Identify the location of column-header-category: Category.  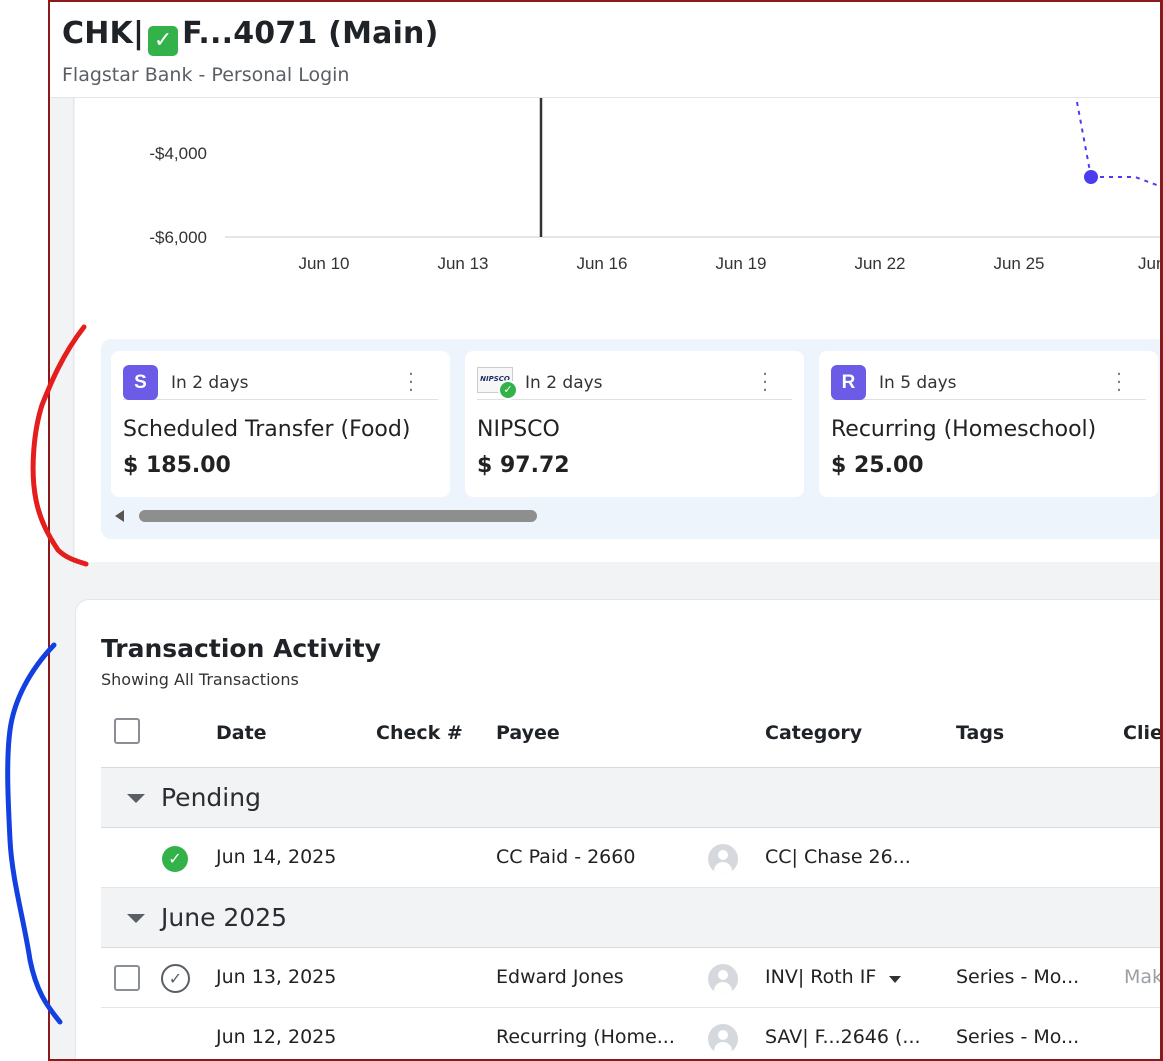
(813, 733).